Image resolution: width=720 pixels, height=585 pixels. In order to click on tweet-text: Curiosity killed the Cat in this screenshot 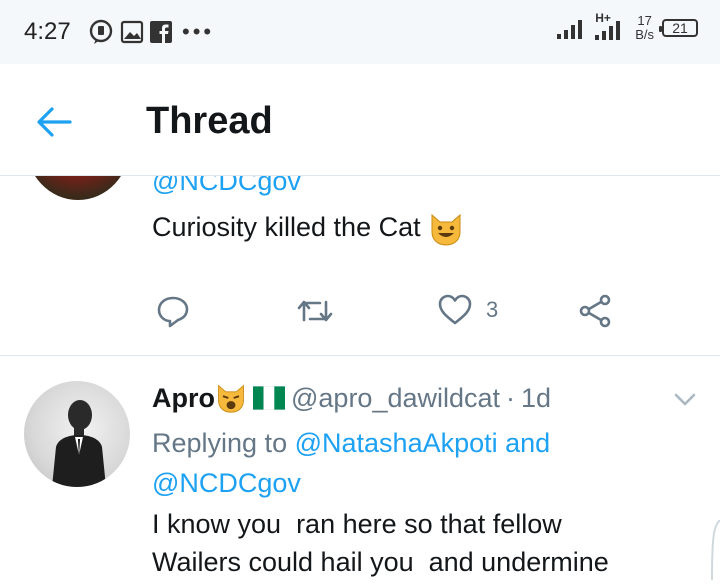, I will do `click(308, 229)`.